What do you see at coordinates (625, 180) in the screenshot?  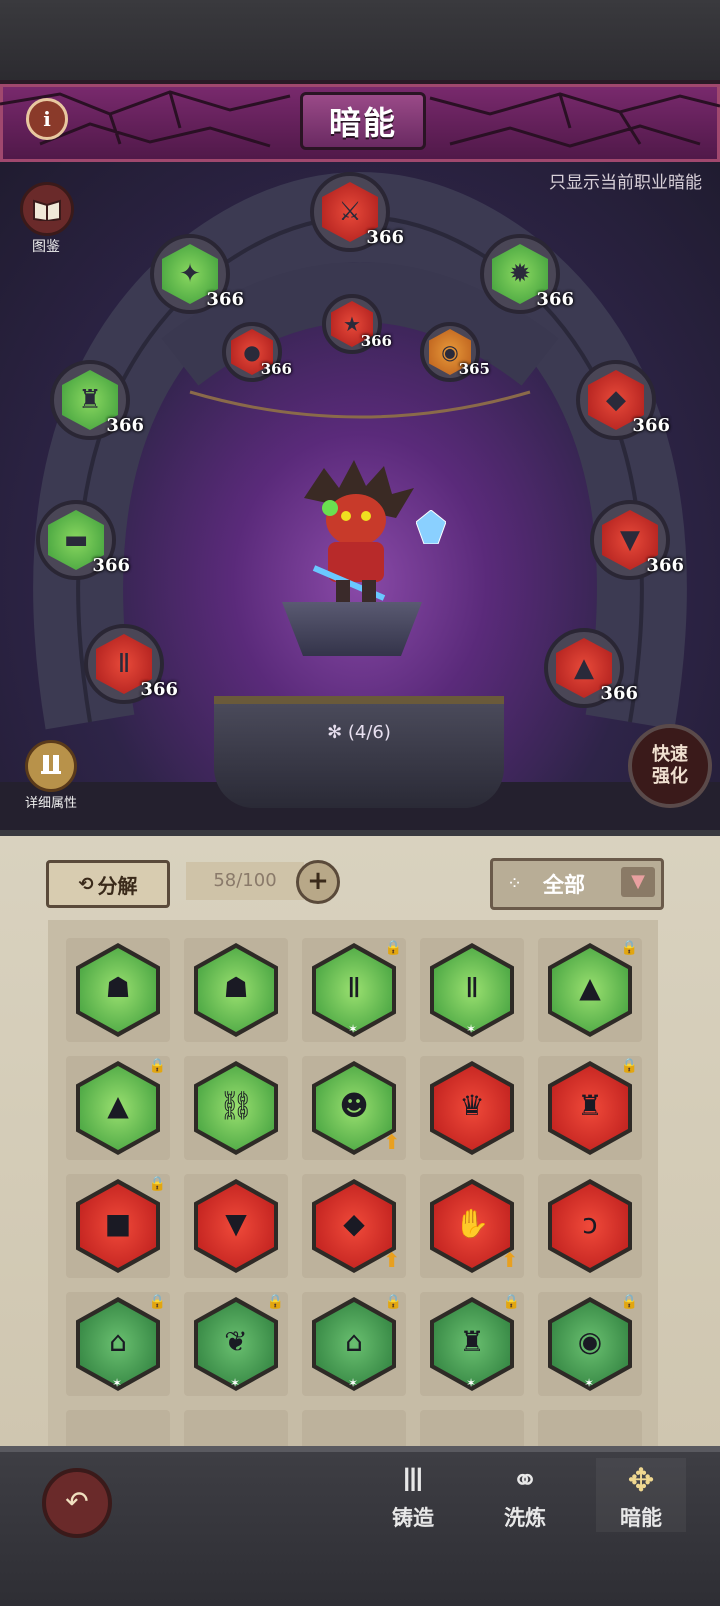 I see `class-filter-toggle: 只显示当前职业暗能` at bounding box center [625, 180].